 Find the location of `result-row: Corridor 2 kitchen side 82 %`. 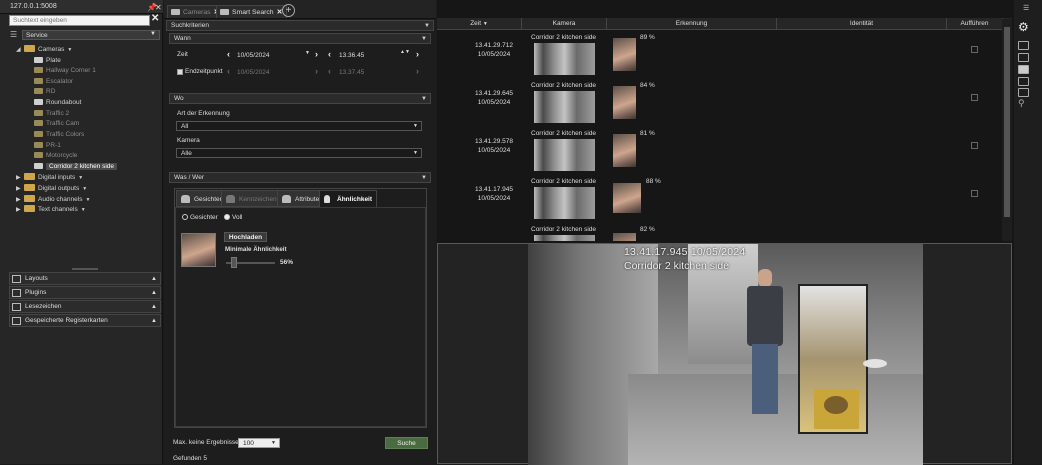

result-row: Corridor 2 kitchen side 82 % is located at coordinates (720, 232).